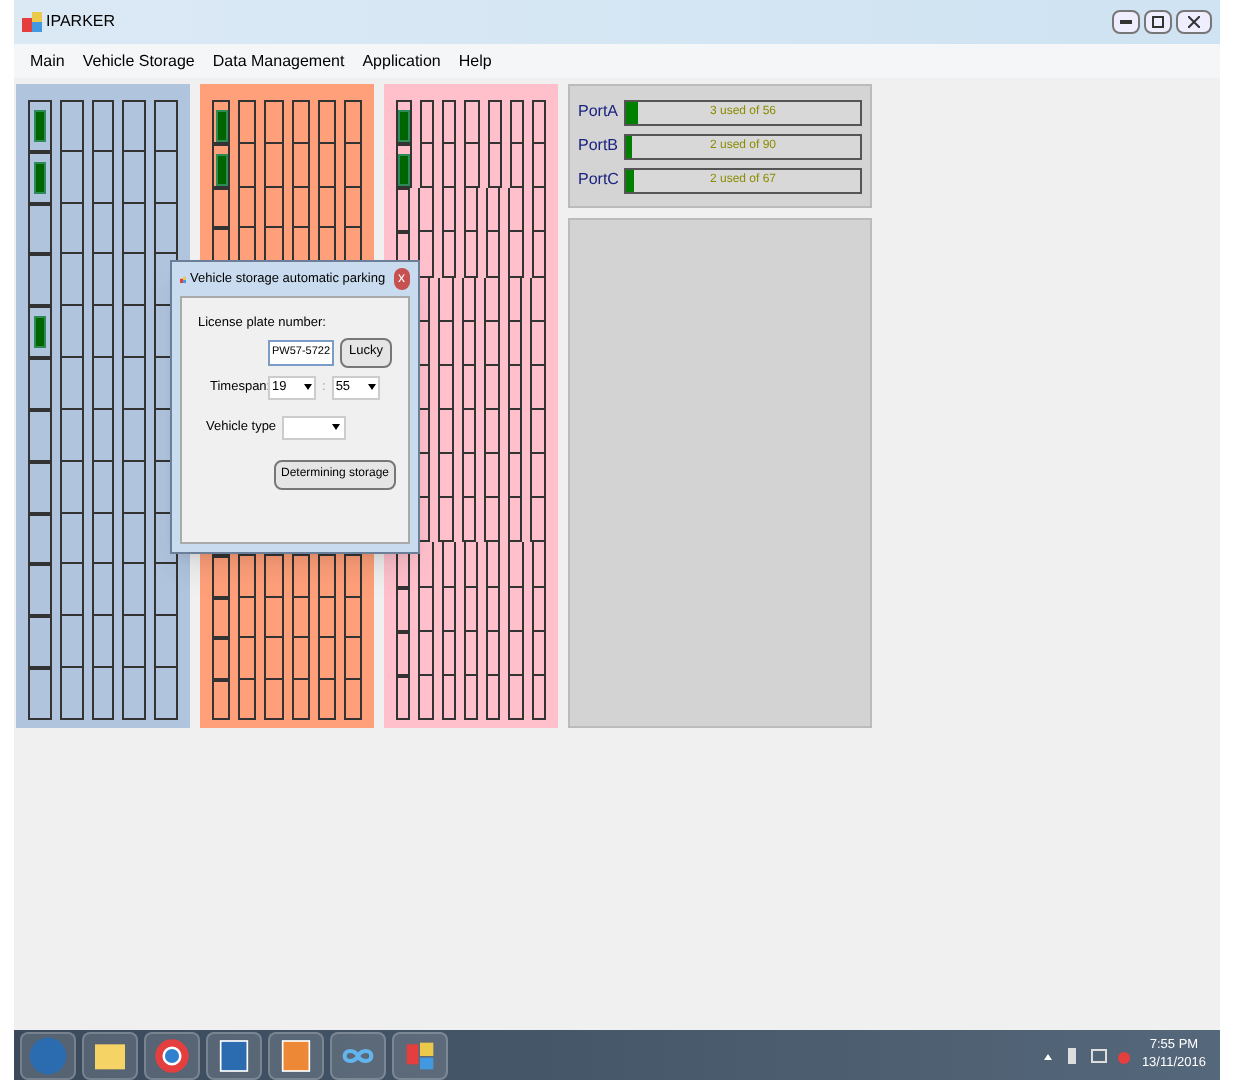  I want to click on port-label: PortA, so click(598, 112).